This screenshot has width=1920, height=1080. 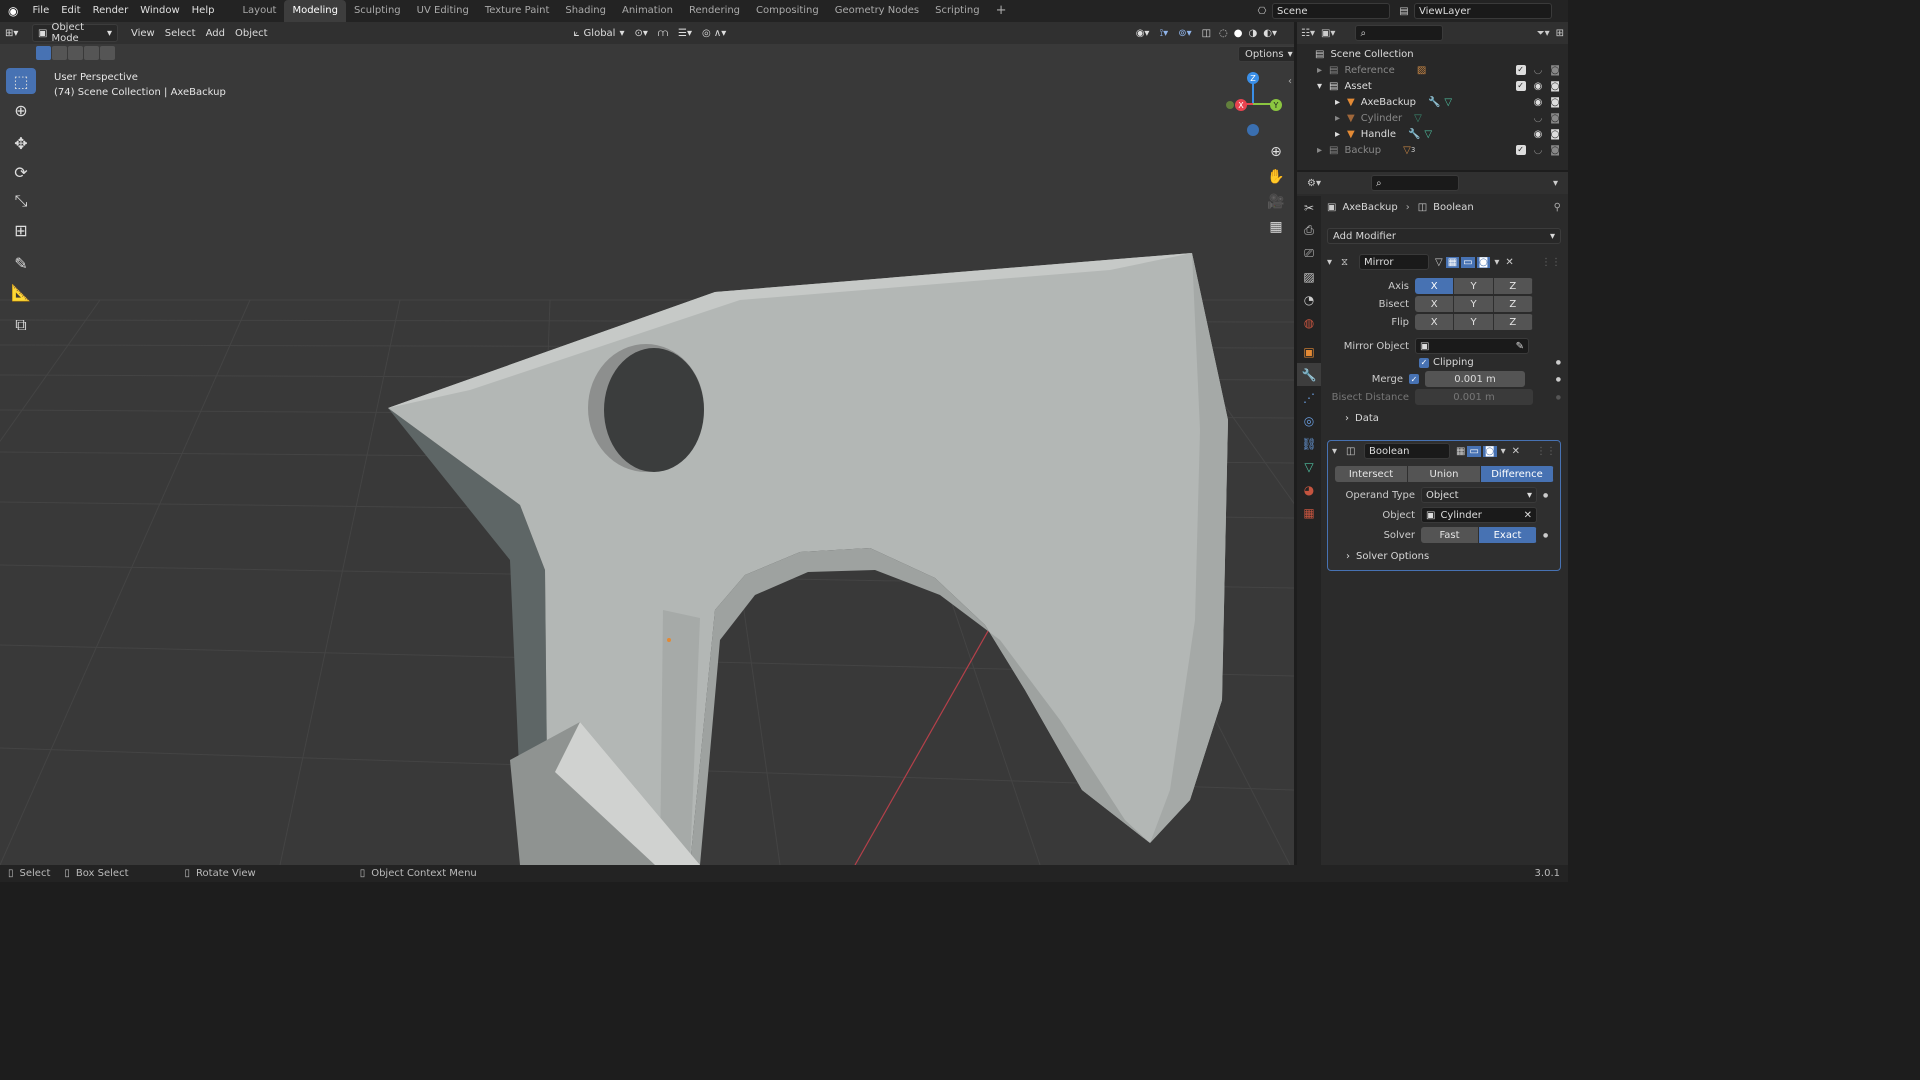 I want to click on shading-material-icon: ◑, so click(x=1253, y=33).